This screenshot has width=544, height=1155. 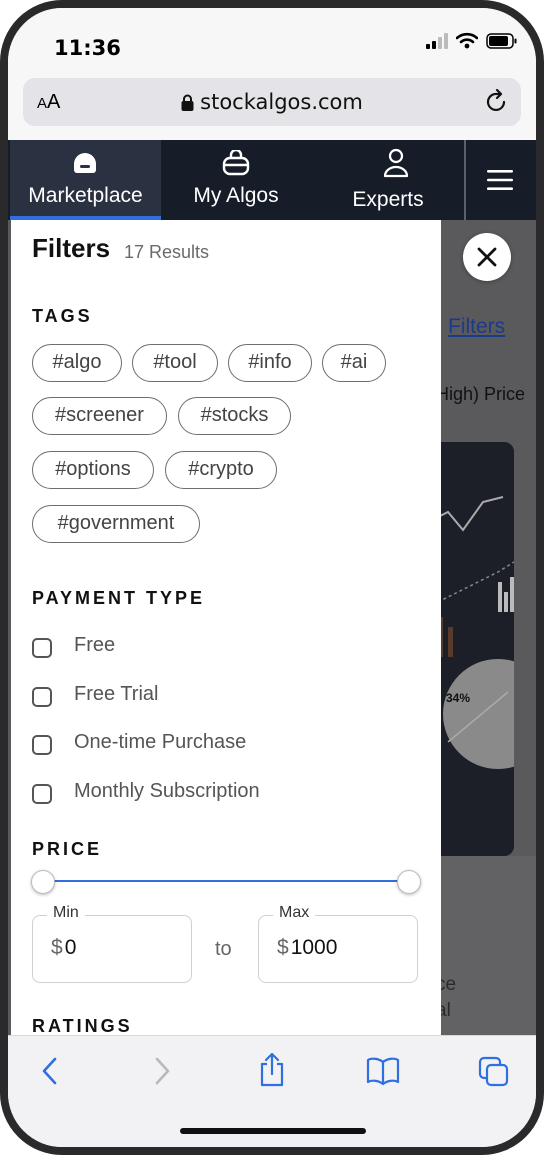 I want to click on payment-option-label: Monthly Subscription, so click(x=167, y=791).